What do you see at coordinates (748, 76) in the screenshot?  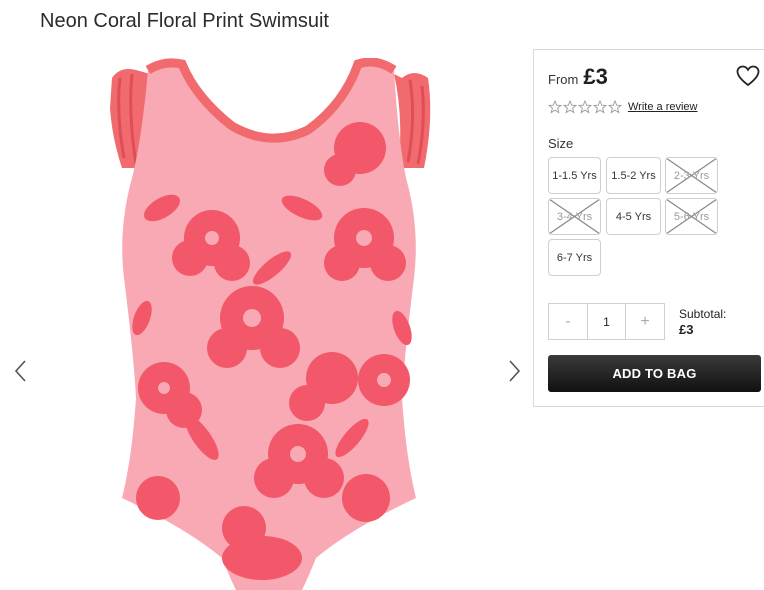 I see `heart-outline-icon` at bounding box center [748, 76].